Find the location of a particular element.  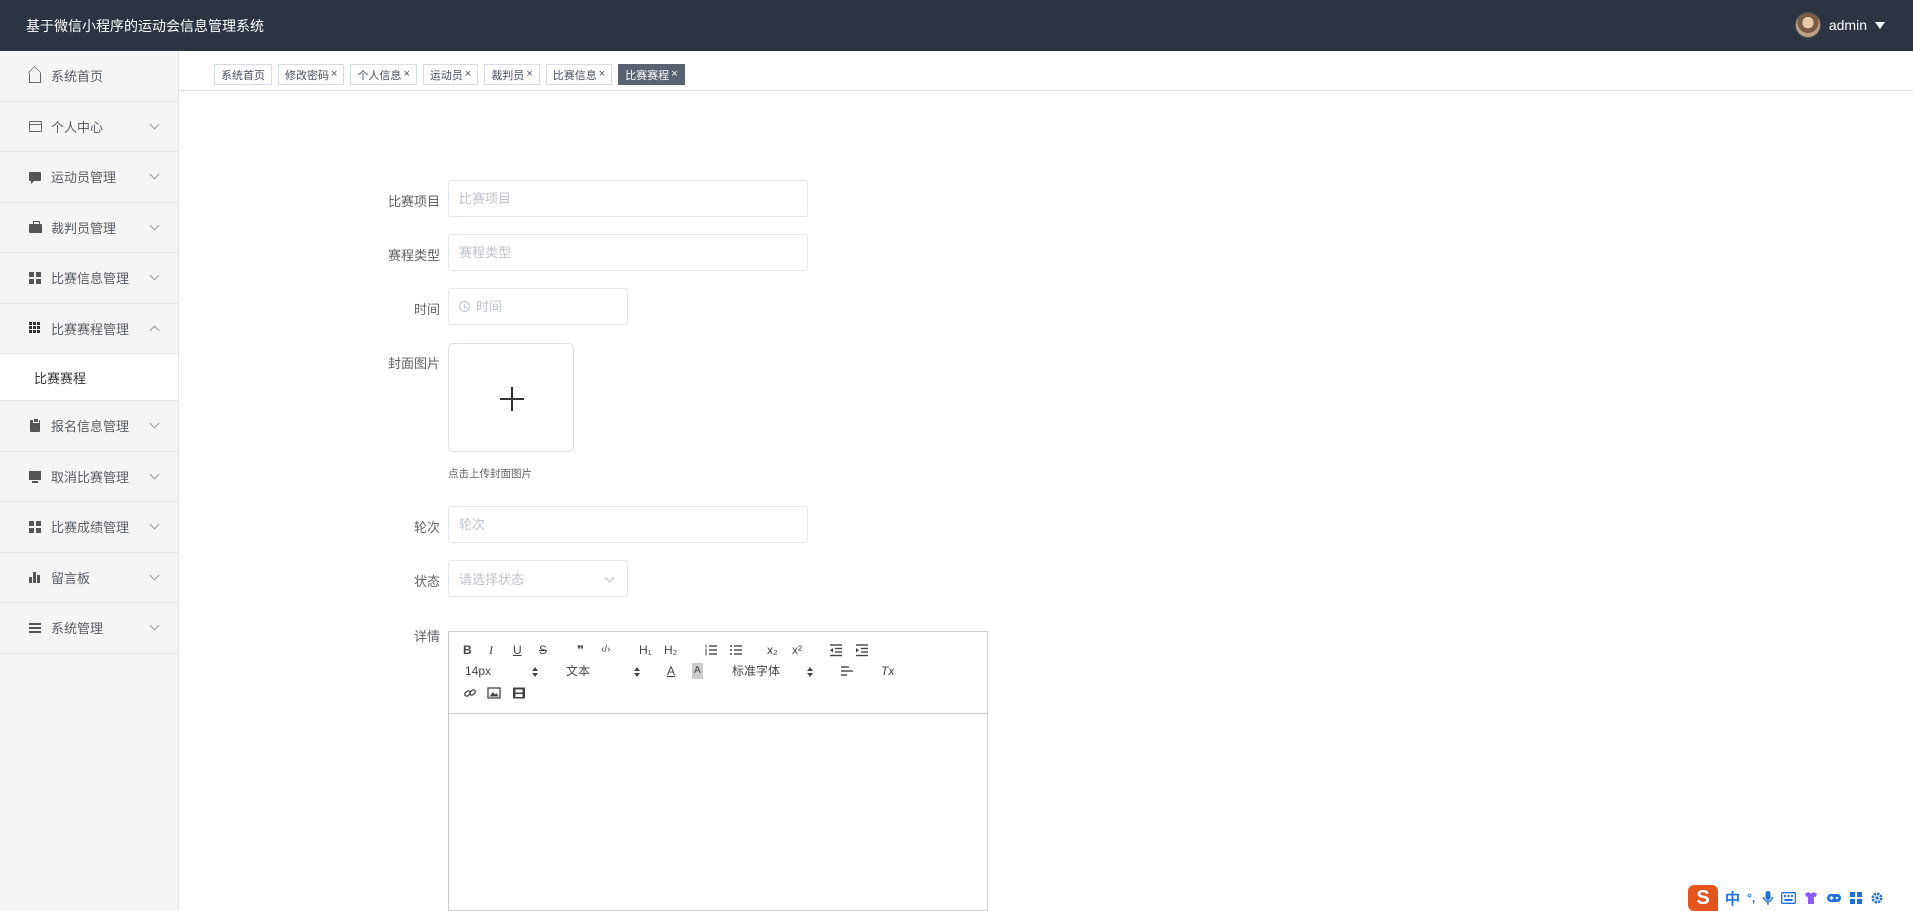

select-arrows-icon is located at coordinates (810, 672).